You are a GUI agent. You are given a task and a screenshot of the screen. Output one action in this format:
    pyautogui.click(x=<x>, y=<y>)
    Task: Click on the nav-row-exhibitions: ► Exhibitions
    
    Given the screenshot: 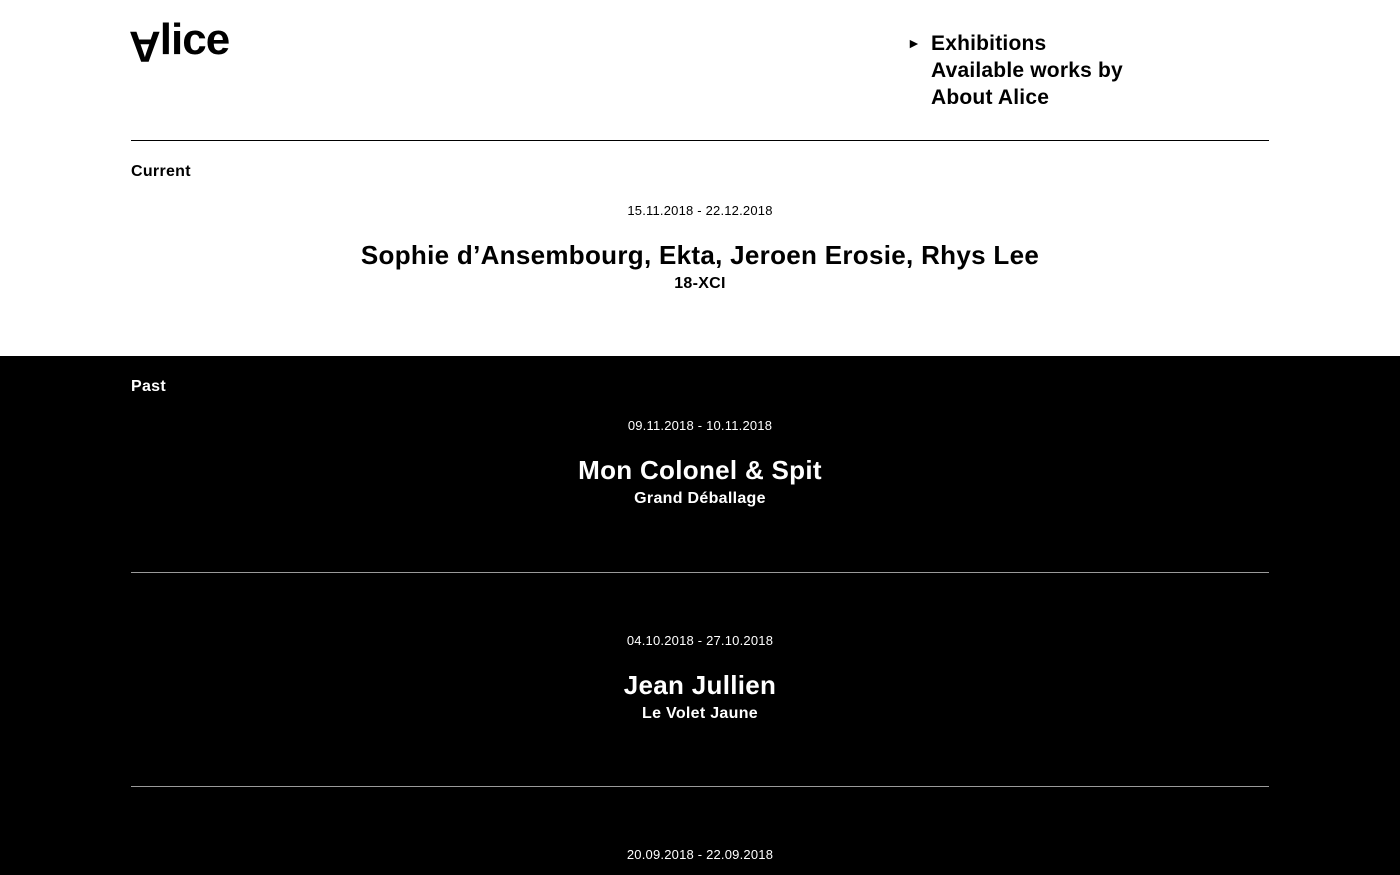 What is the action you would take?
    pyautogui.click(x=1015, y=43)
    